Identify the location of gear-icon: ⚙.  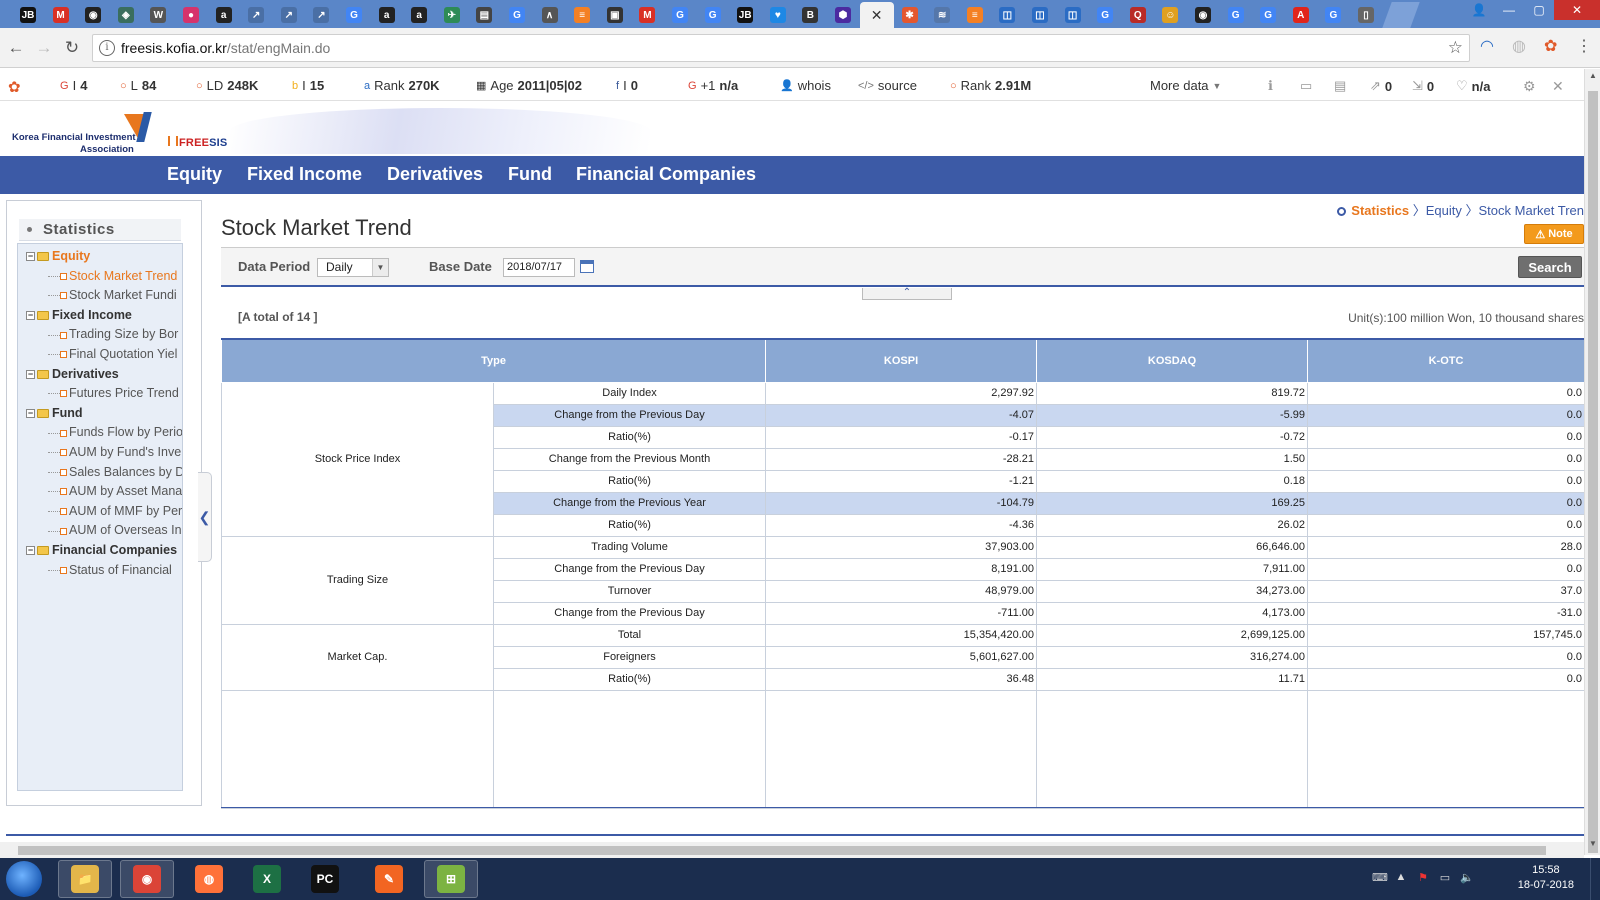
(1529, 86).